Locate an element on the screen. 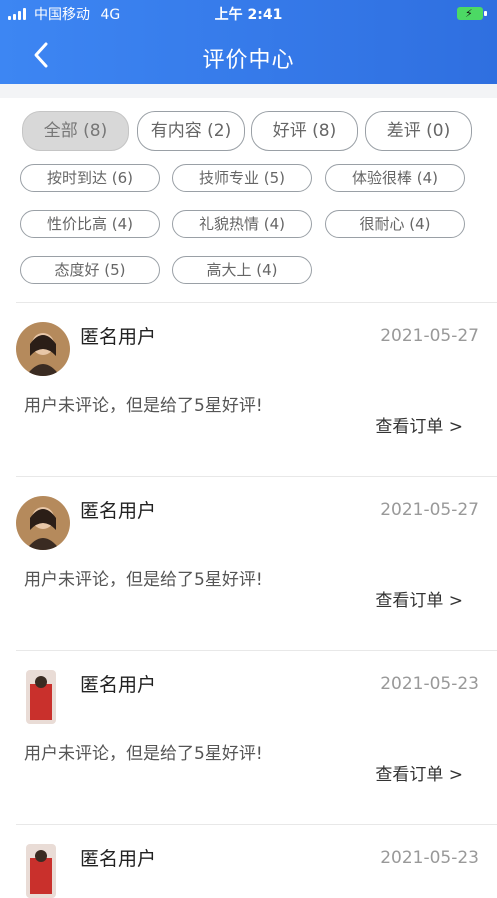  review-item: 匿名用户 2021-05-23 is located at coordinates (248, 862).